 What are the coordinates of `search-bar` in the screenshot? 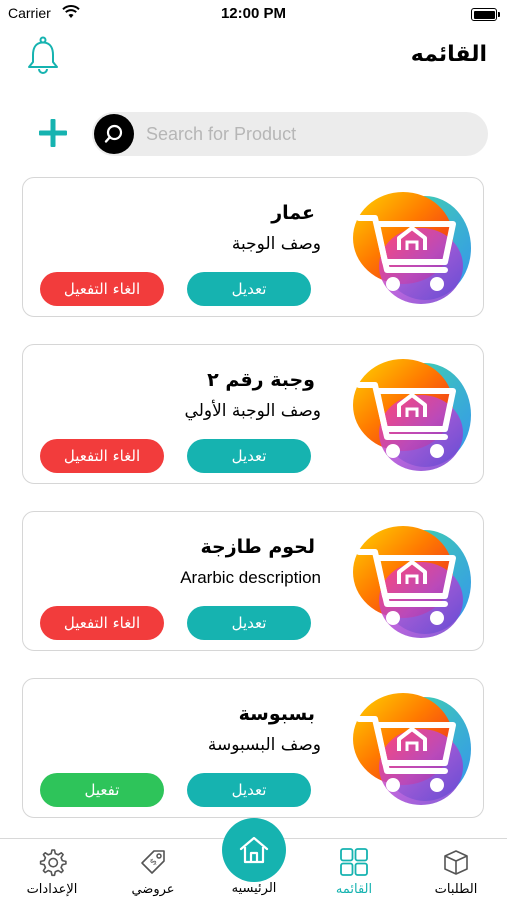 It's located at (290, 134).